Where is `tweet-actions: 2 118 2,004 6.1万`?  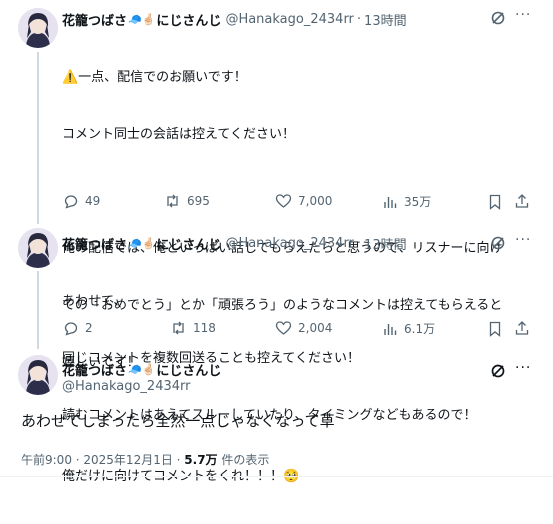
tweet-actions: 2 118 2,004 6.1万 is located at coordinates (299, 330).